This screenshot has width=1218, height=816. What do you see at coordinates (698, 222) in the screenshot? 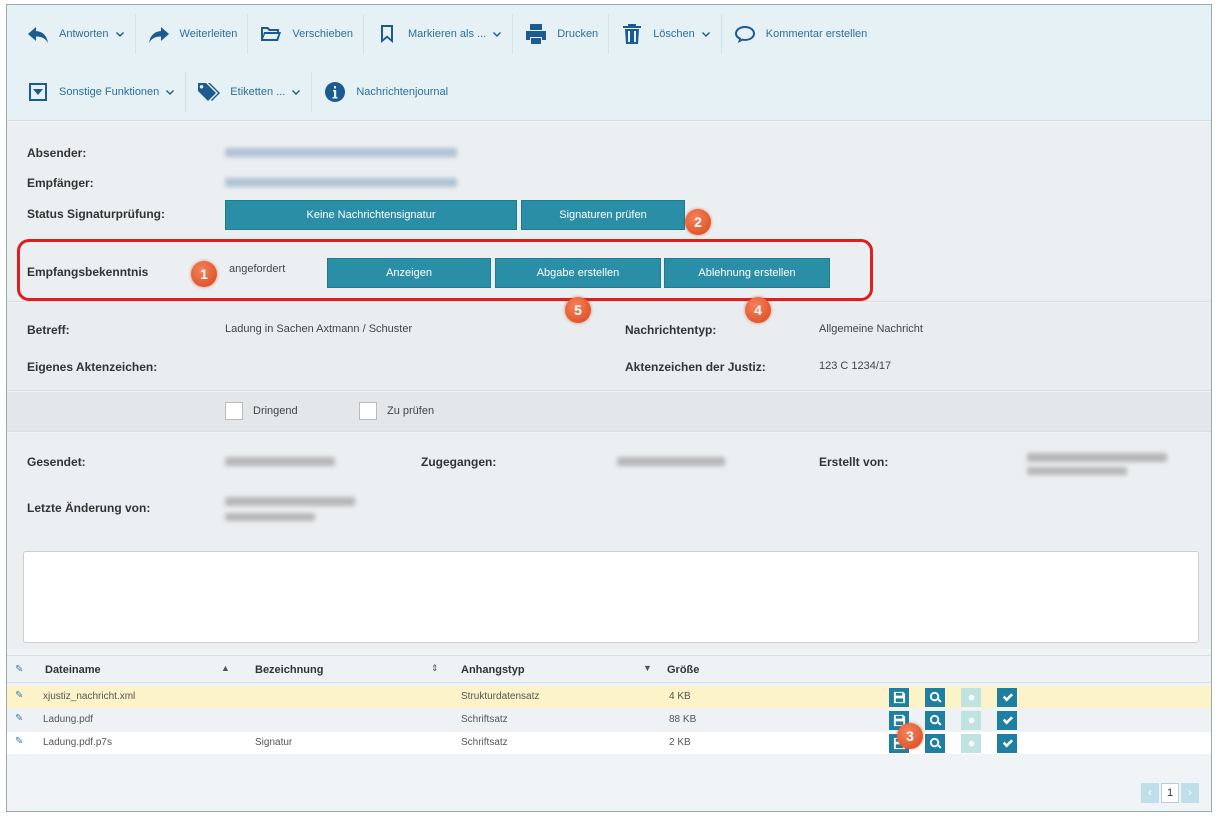
I see `annotation-badge-2: 2` at bounding box center [698, 222].